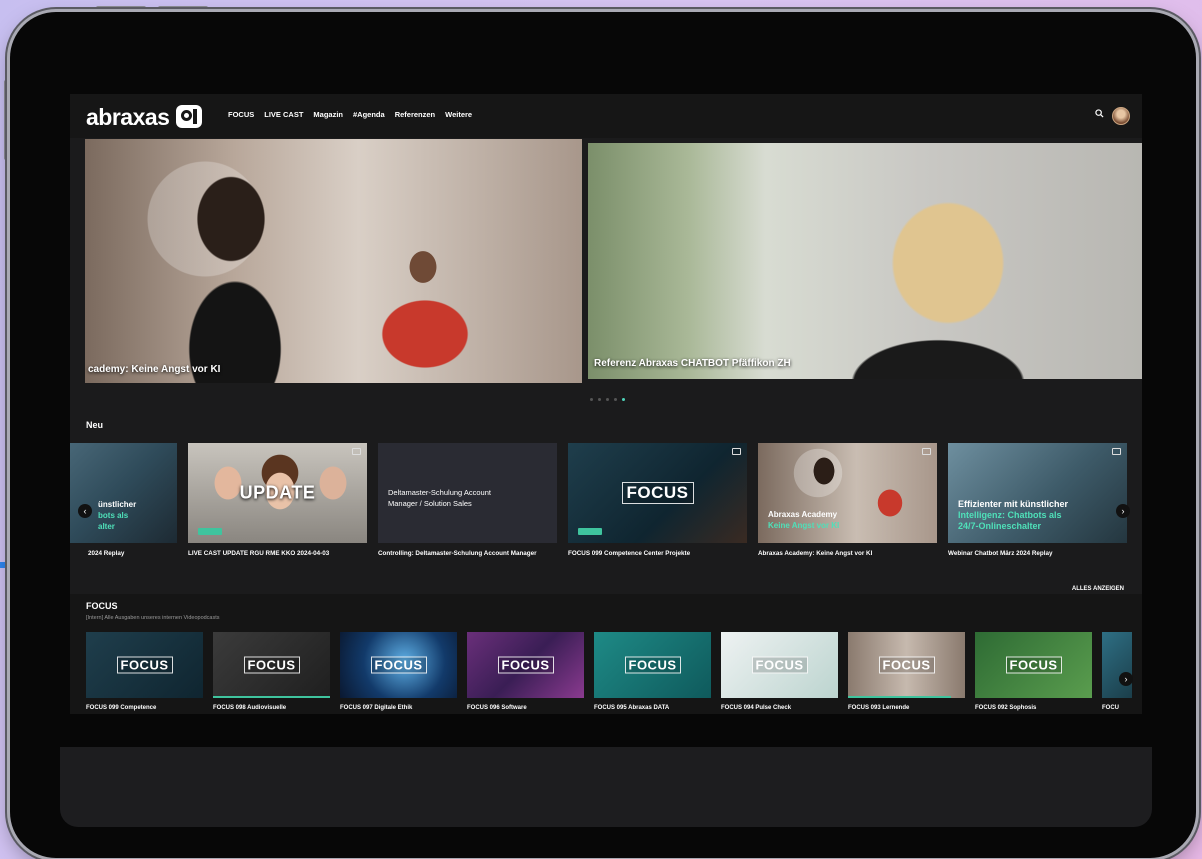 The width and height of the screenshot is (1202, 859). Describe the element at coordinates (283, 114) in the screenshot. I see `nav-item-live-cast: LIVE CAST` at that location.